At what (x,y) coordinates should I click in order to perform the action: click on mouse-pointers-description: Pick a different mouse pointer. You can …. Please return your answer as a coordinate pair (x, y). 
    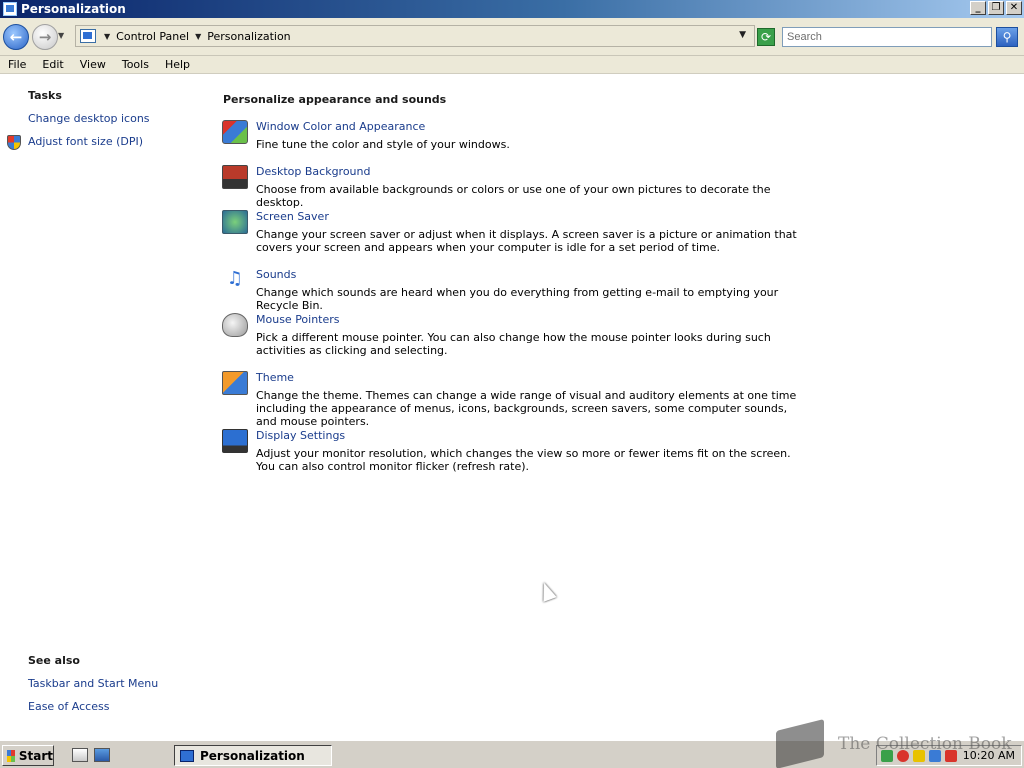
    Looking at the image, I should click on (513, 344).